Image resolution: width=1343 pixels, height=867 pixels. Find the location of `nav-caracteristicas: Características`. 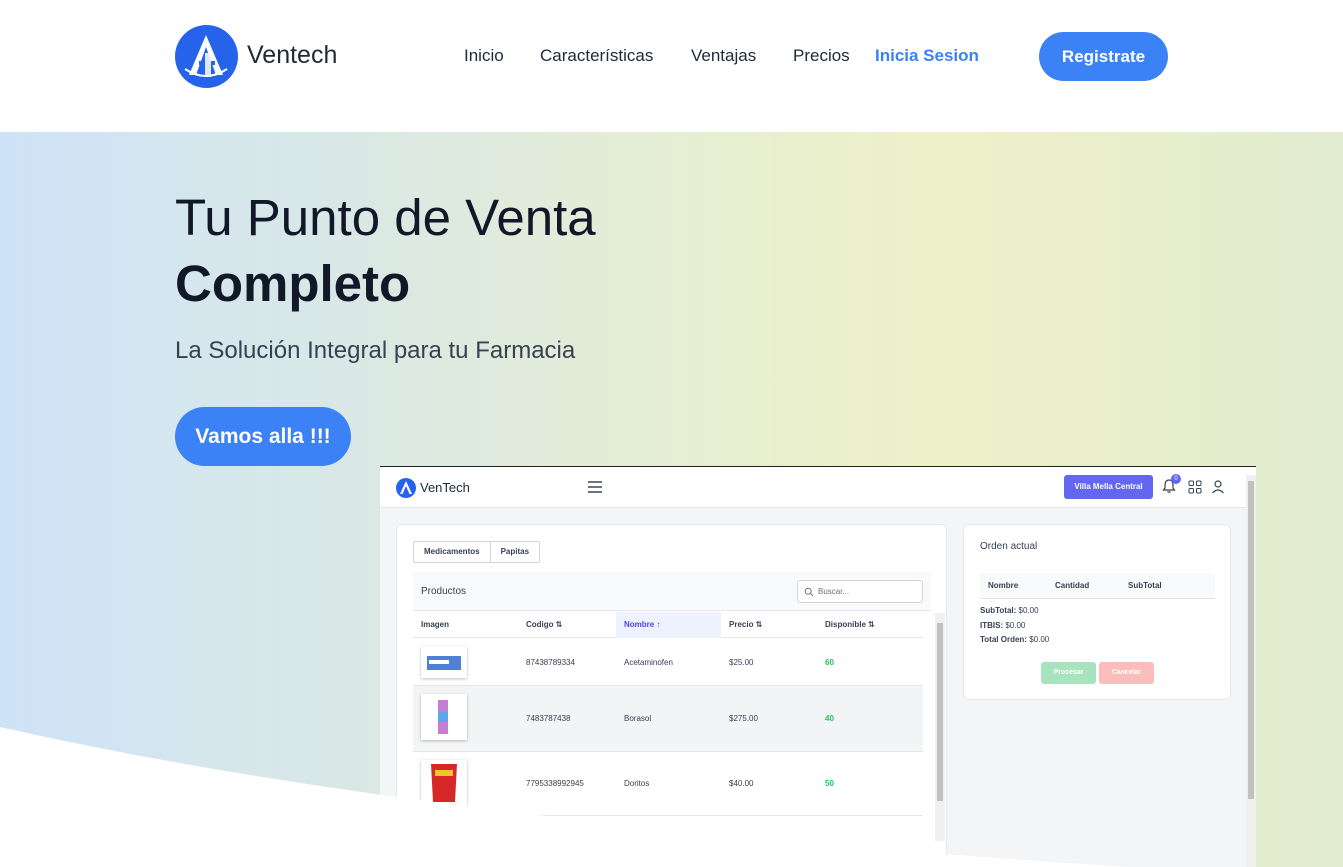

nav-caracteristicas: Características is located at coordinates (596, 56).